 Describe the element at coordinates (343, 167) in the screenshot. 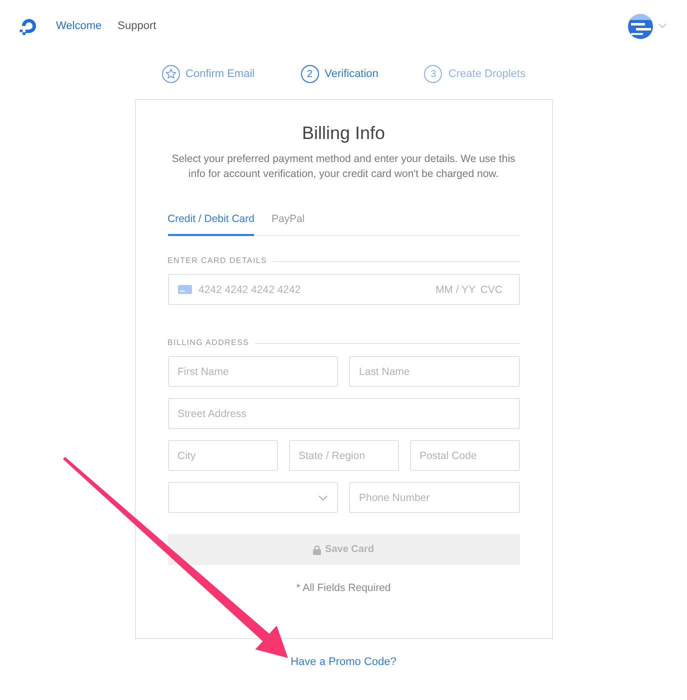

I see `card-description: Select your preferred payment method and enter your details. We use this info for account verification, your credit card won't be charged now.` at that location.